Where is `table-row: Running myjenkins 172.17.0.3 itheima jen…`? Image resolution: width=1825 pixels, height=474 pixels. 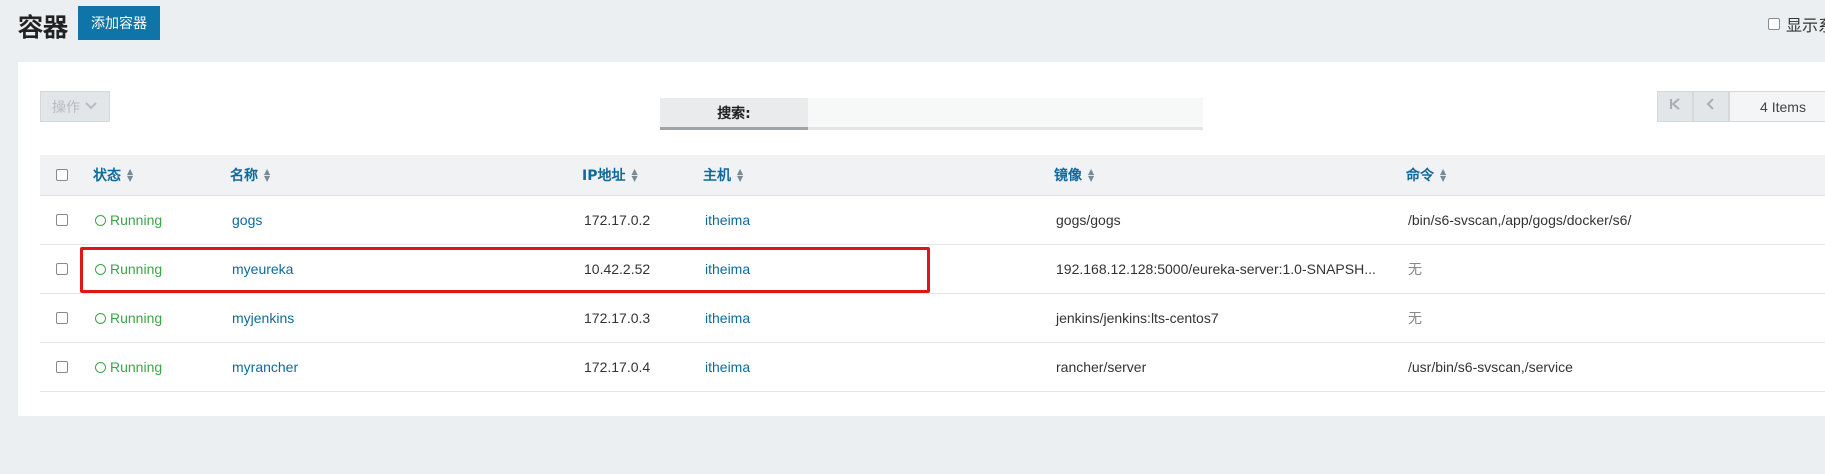
table-row: Running myjenkins 172.17.0.3 itheima jen… is located at coordinates (932, 318).